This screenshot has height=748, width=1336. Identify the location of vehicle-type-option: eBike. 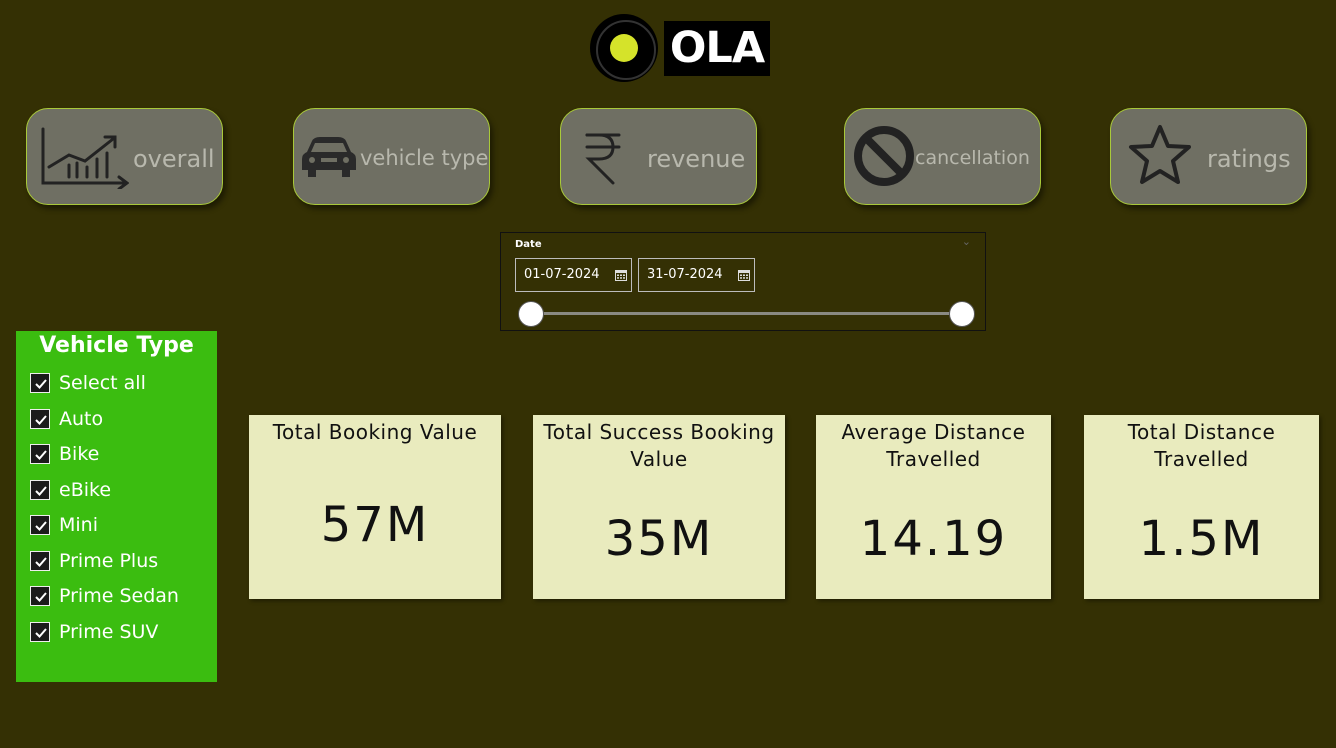
(70, 490).